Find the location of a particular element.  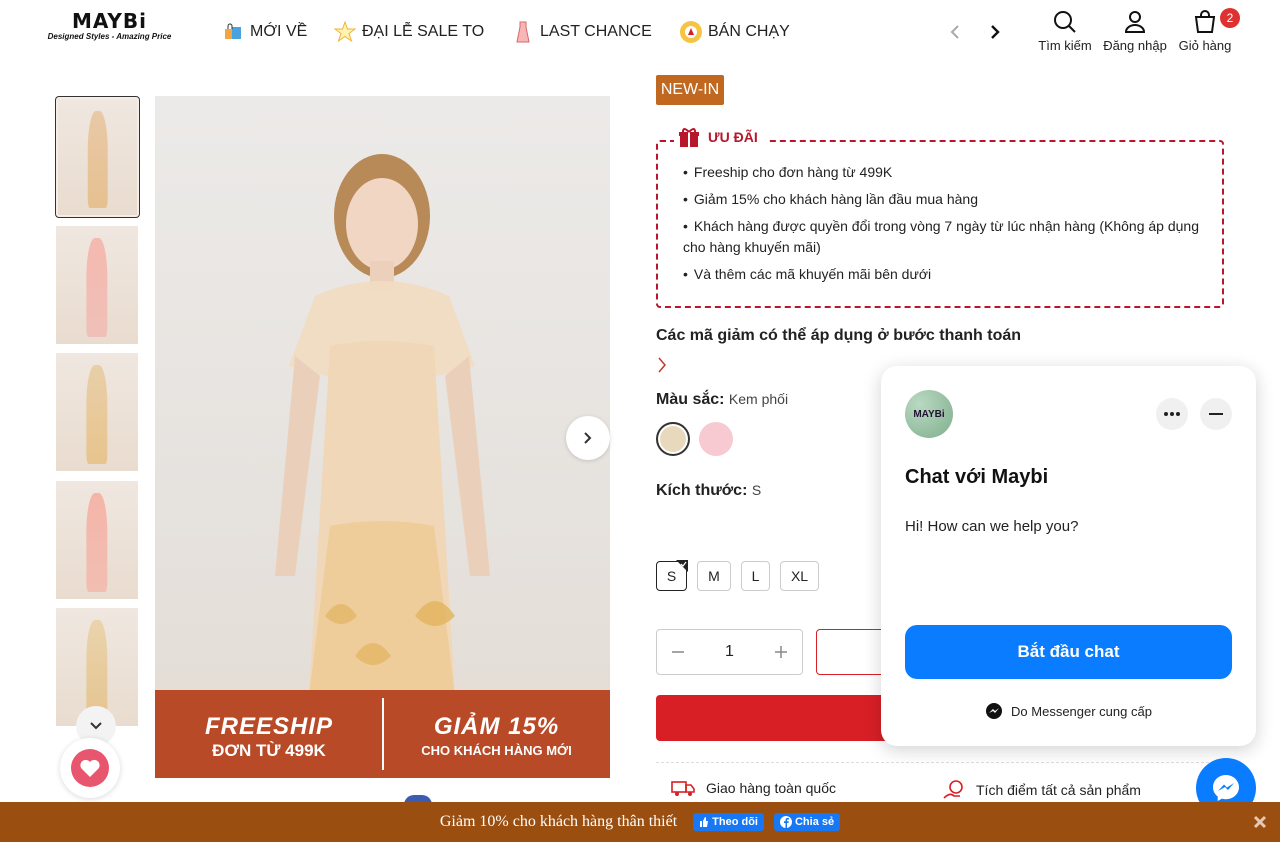

buy-now-button is located at coordinates (776, 718).